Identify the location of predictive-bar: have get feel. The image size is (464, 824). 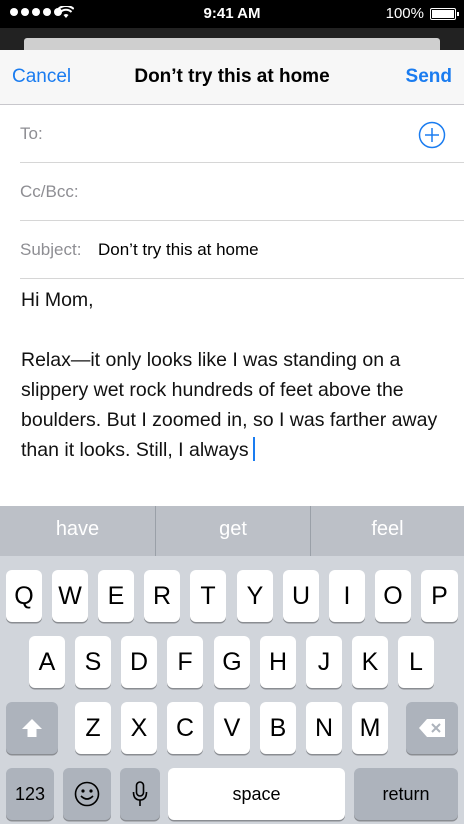
(232, 531).